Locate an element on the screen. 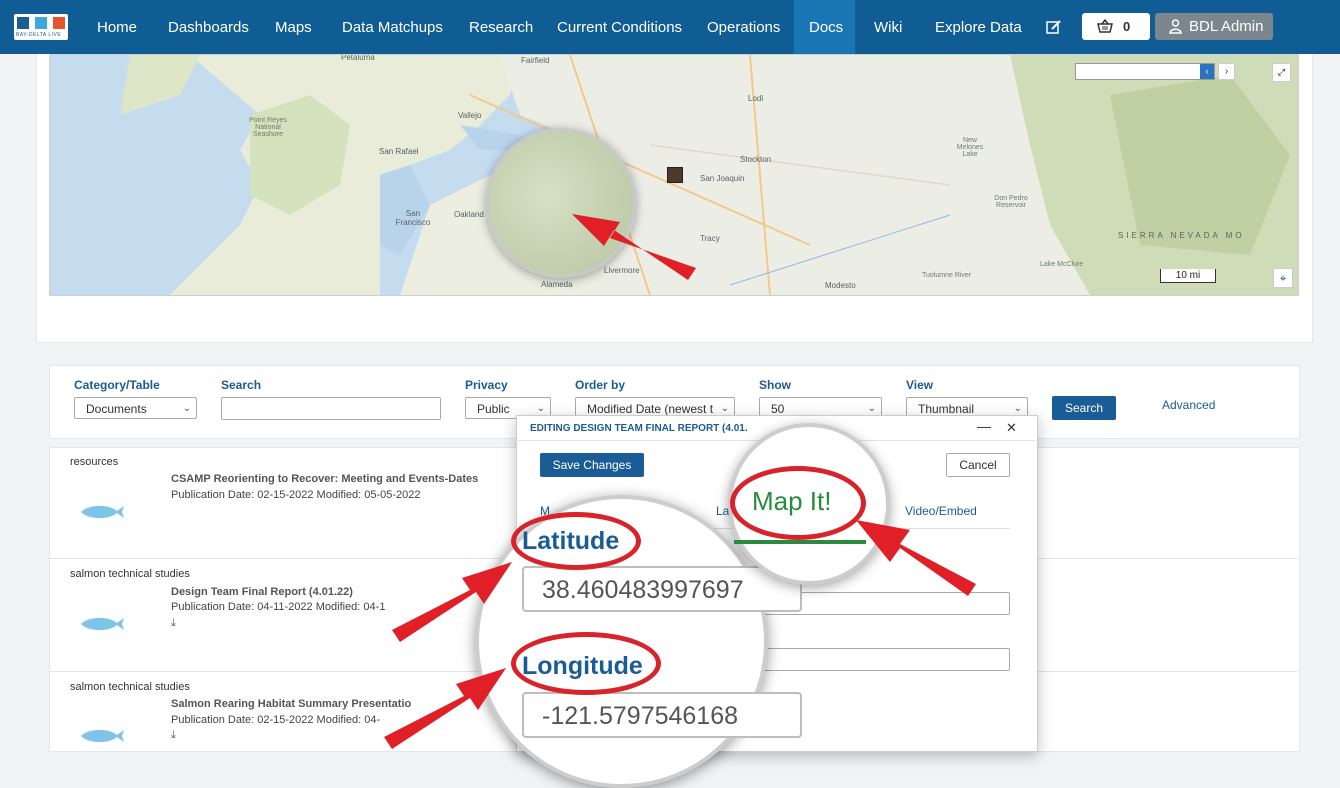  advanced-link: Advanced is located at coordinates (1188, 405).